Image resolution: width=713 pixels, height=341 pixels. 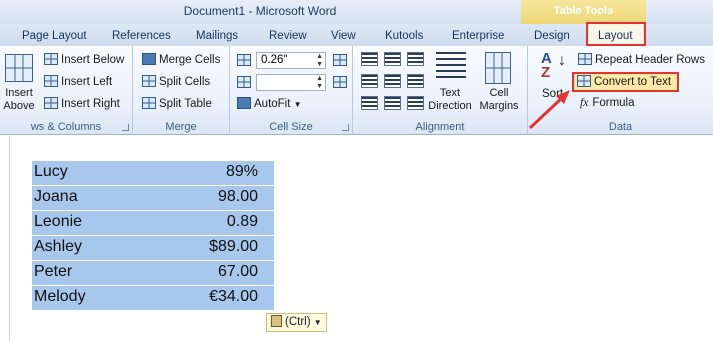 I want to click on formula-button: fx Formula, so click(x=607, y=103).